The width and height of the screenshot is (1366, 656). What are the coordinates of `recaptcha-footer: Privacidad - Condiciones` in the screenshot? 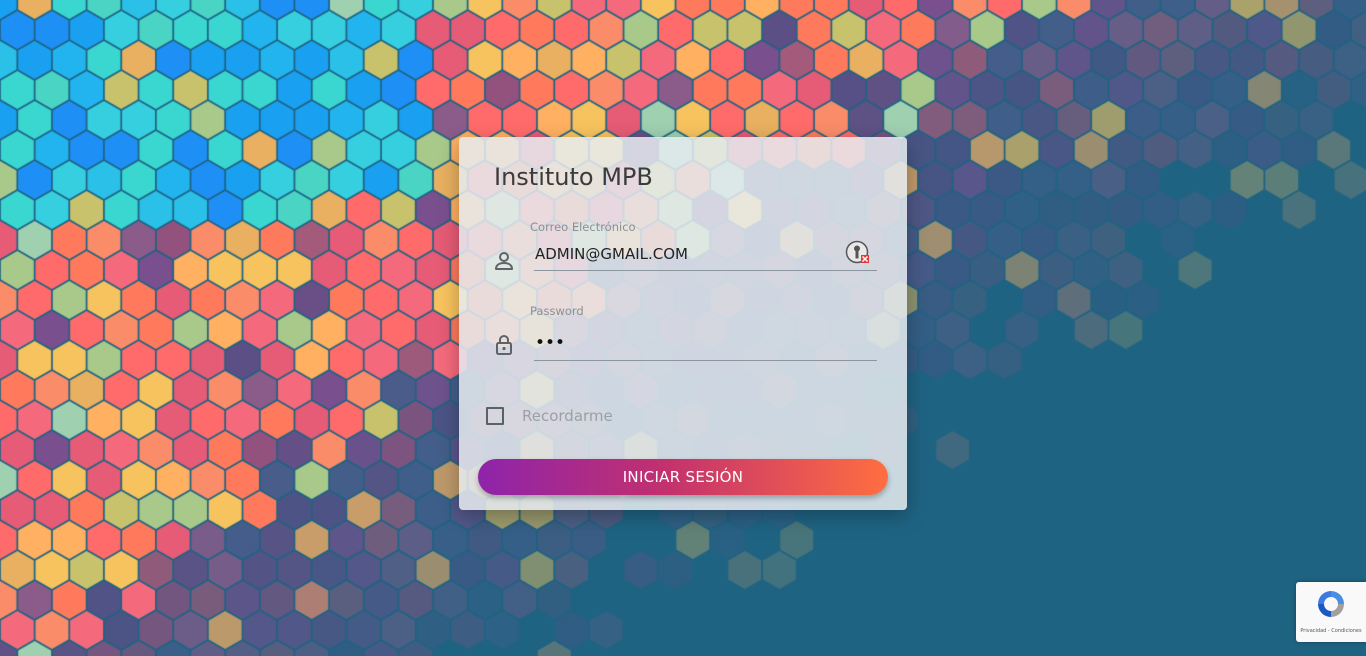 It's located at (1331, 631).